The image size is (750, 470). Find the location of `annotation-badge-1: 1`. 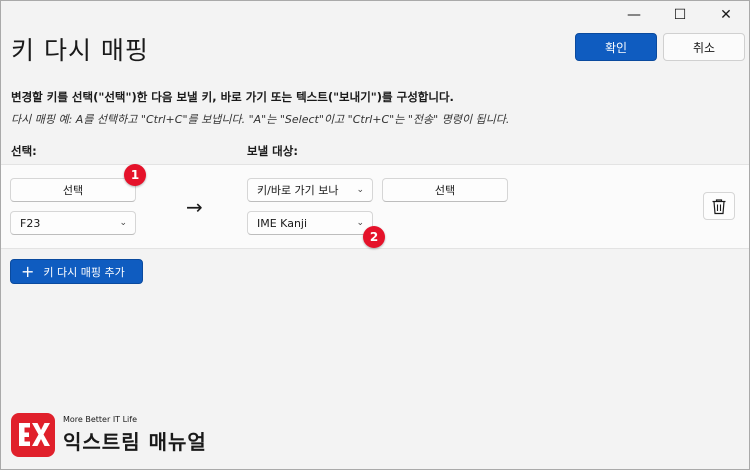

annotation-badge-1: 1 is located at coordinates (135, 175).